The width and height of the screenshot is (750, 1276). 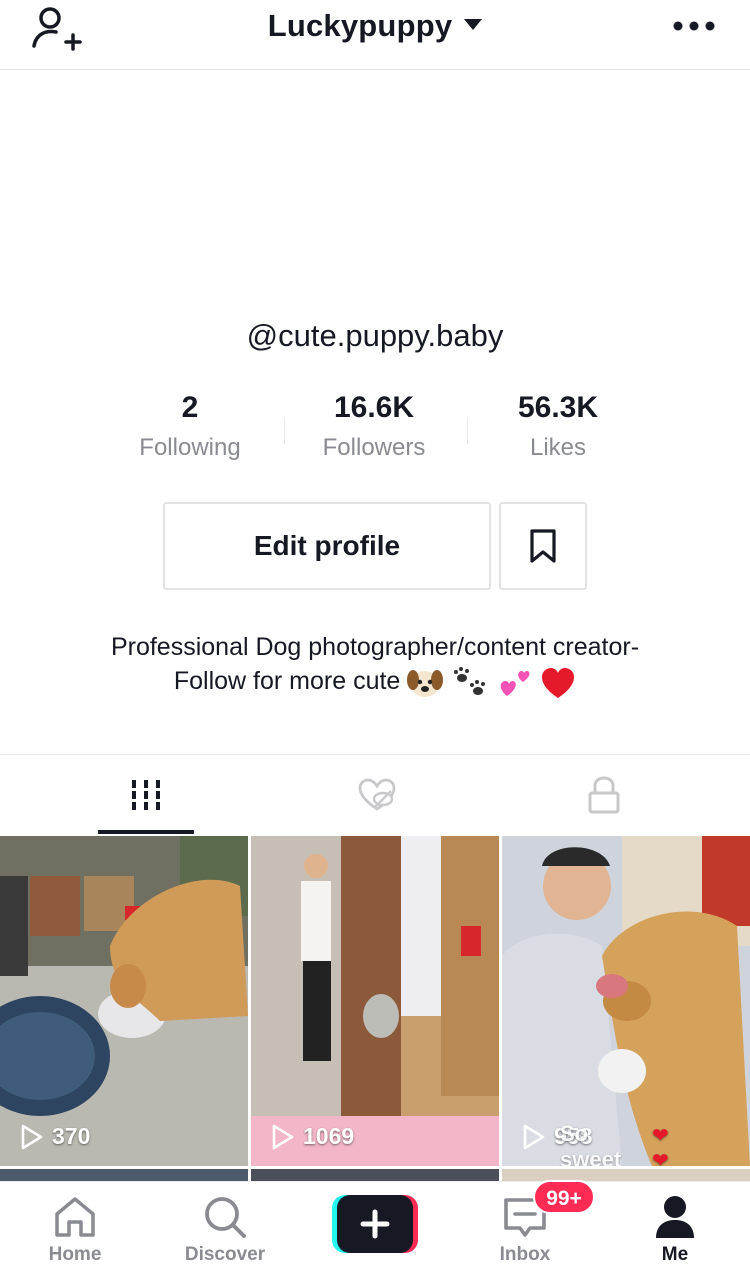 What do you see at coordinates (327, 546) in the screenshot?
I see `edit-profile-button: Edit profile` at bounding box center [327, 546].